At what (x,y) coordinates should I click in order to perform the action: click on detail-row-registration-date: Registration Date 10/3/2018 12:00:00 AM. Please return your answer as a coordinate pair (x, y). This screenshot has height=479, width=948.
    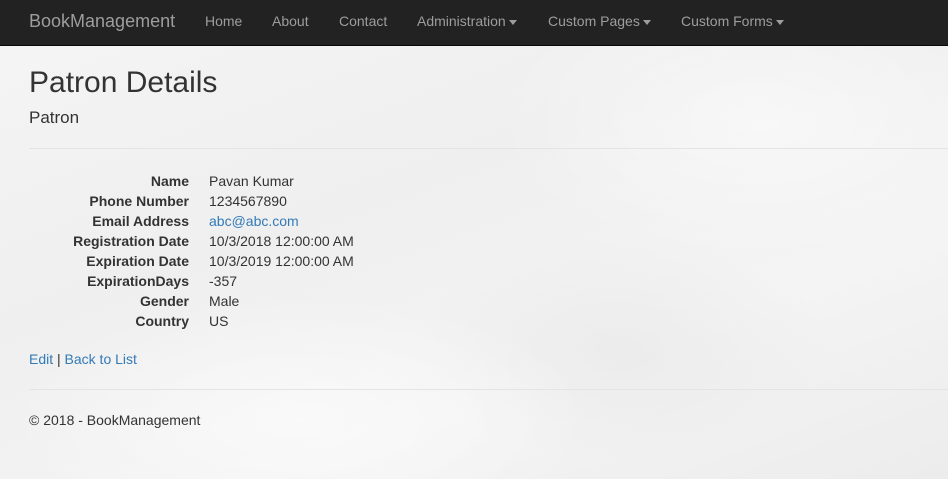
    Looking at the image, I should click on (279, 241).